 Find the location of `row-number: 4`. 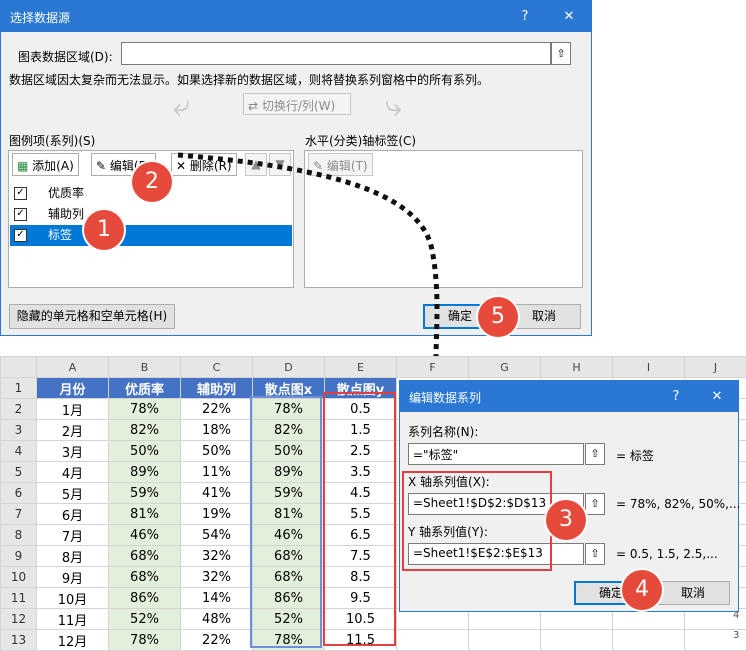

row-number: 4 is located at coordinates (19, 451).